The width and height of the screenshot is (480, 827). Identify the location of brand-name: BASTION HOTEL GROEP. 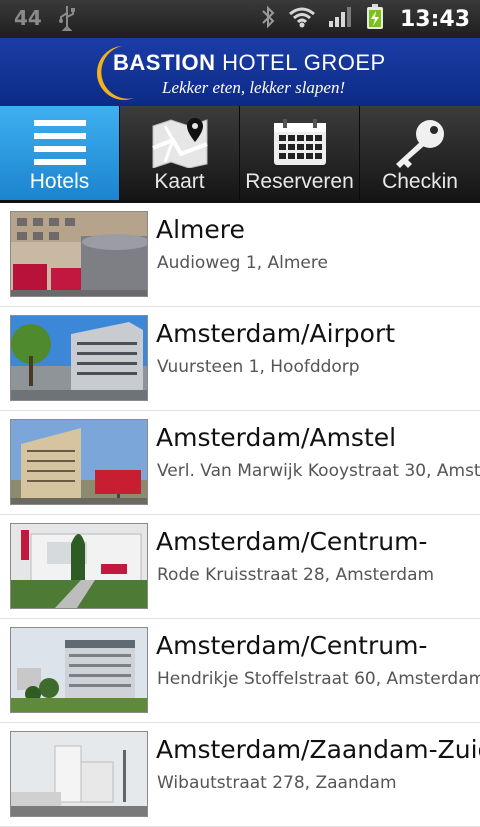
(249, 63).